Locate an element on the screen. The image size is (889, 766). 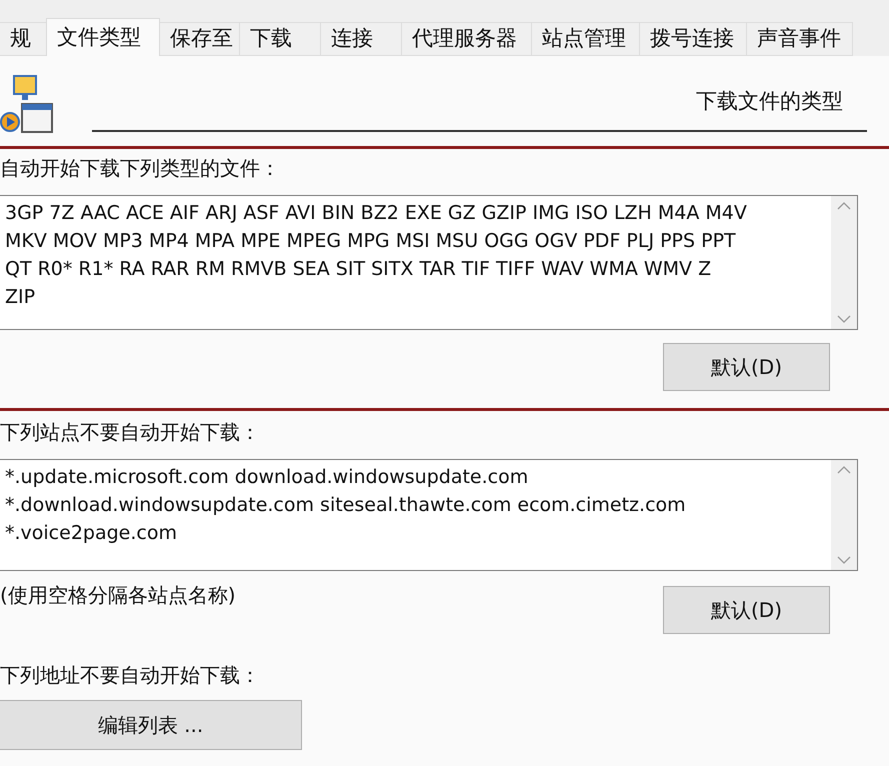
section-label: 下列站点不要自动开始下载： is located at coordinates (130, 432).